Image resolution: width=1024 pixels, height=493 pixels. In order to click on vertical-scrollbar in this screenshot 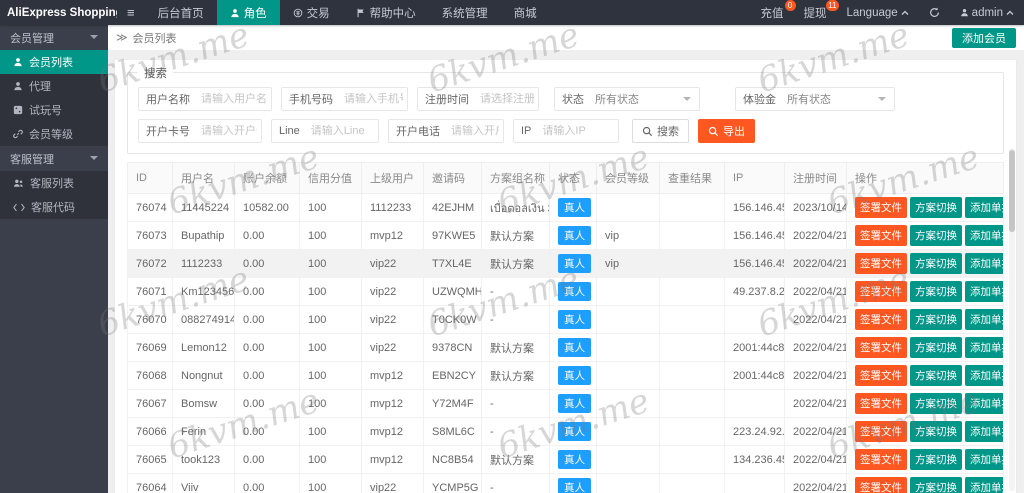, I will do `click(1012, 319)`.